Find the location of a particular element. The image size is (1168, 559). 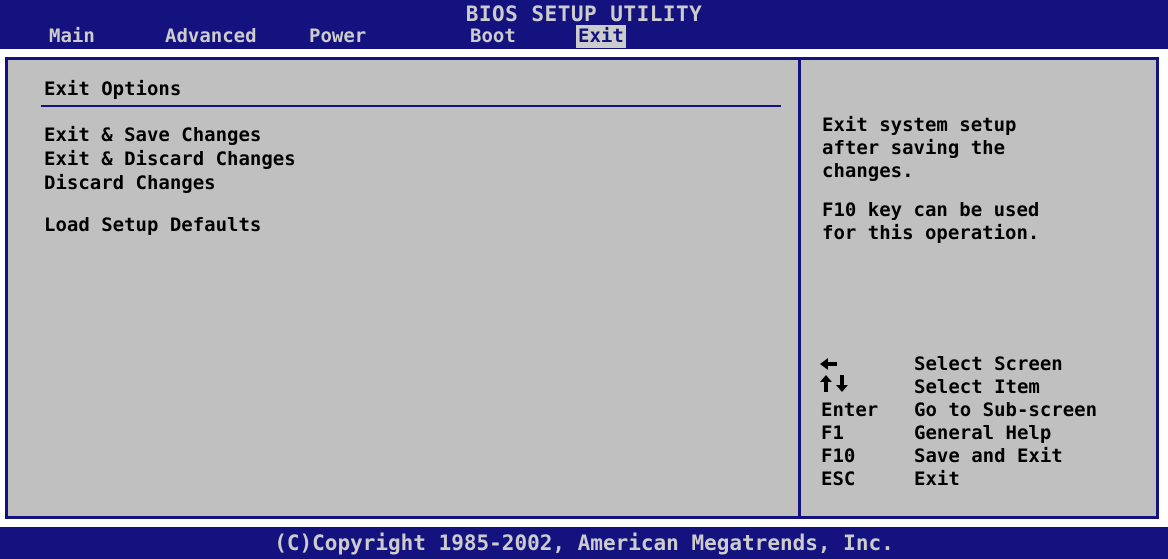

help-text-line: F10 key can be used is located at coordinates (931, 210).